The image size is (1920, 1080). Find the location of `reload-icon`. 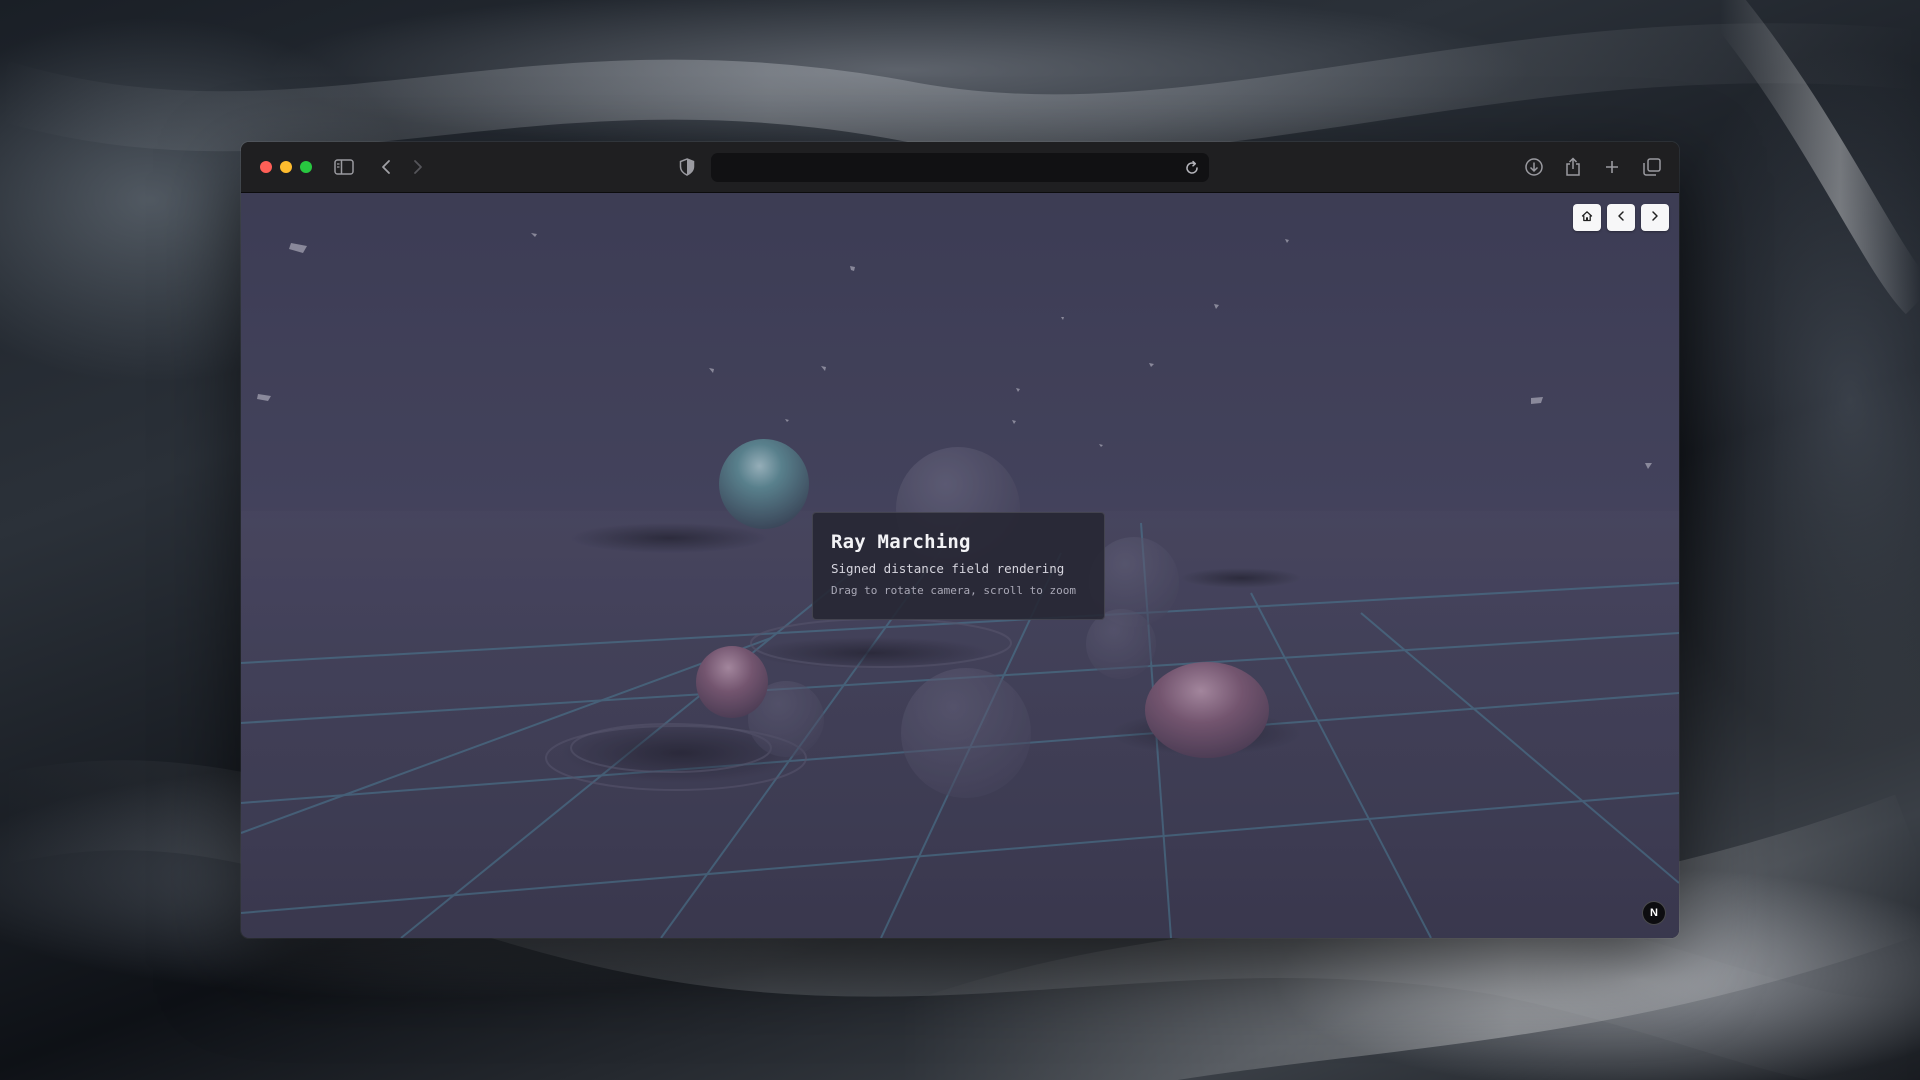

reload-icon is located at coordinates (1192, 168).